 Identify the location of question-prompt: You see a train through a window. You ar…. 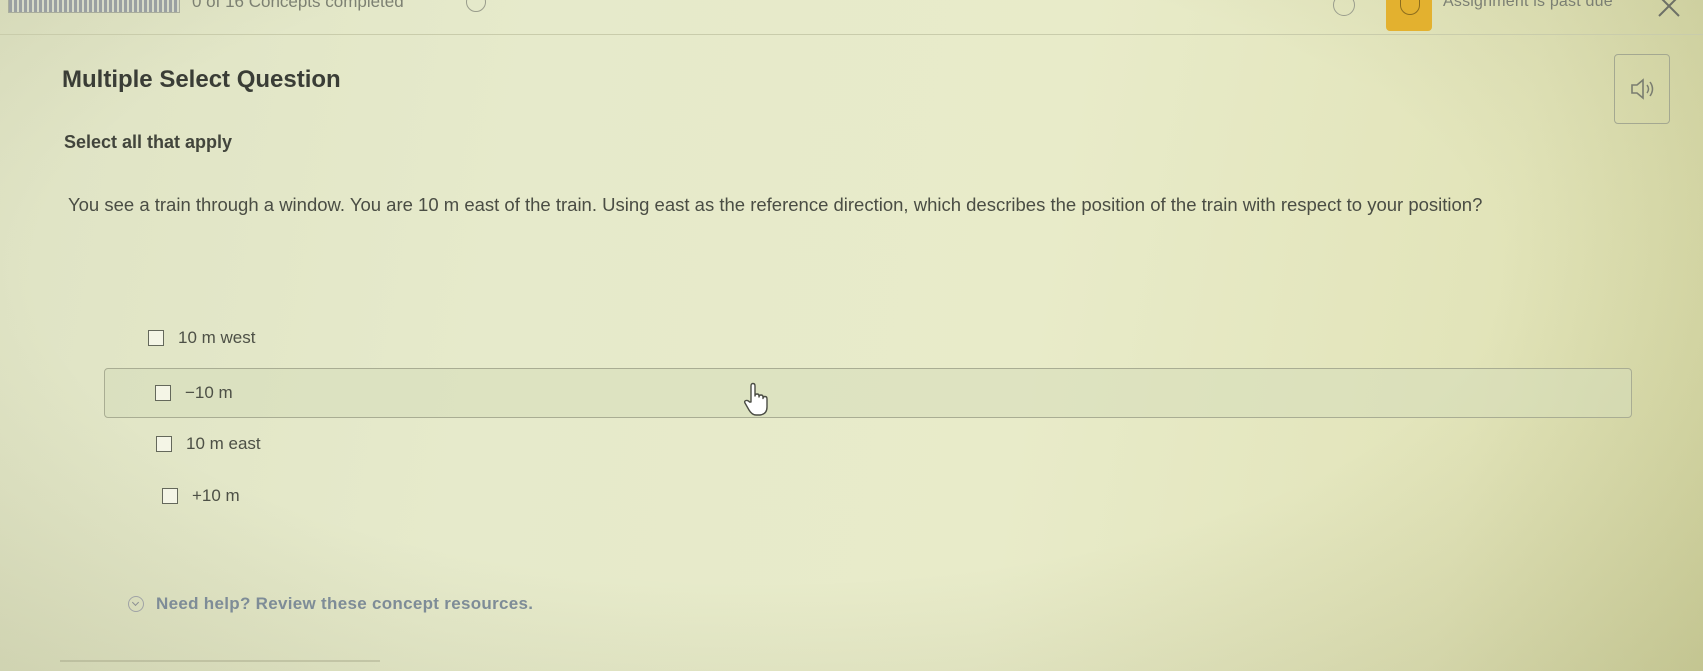
(775, 204).